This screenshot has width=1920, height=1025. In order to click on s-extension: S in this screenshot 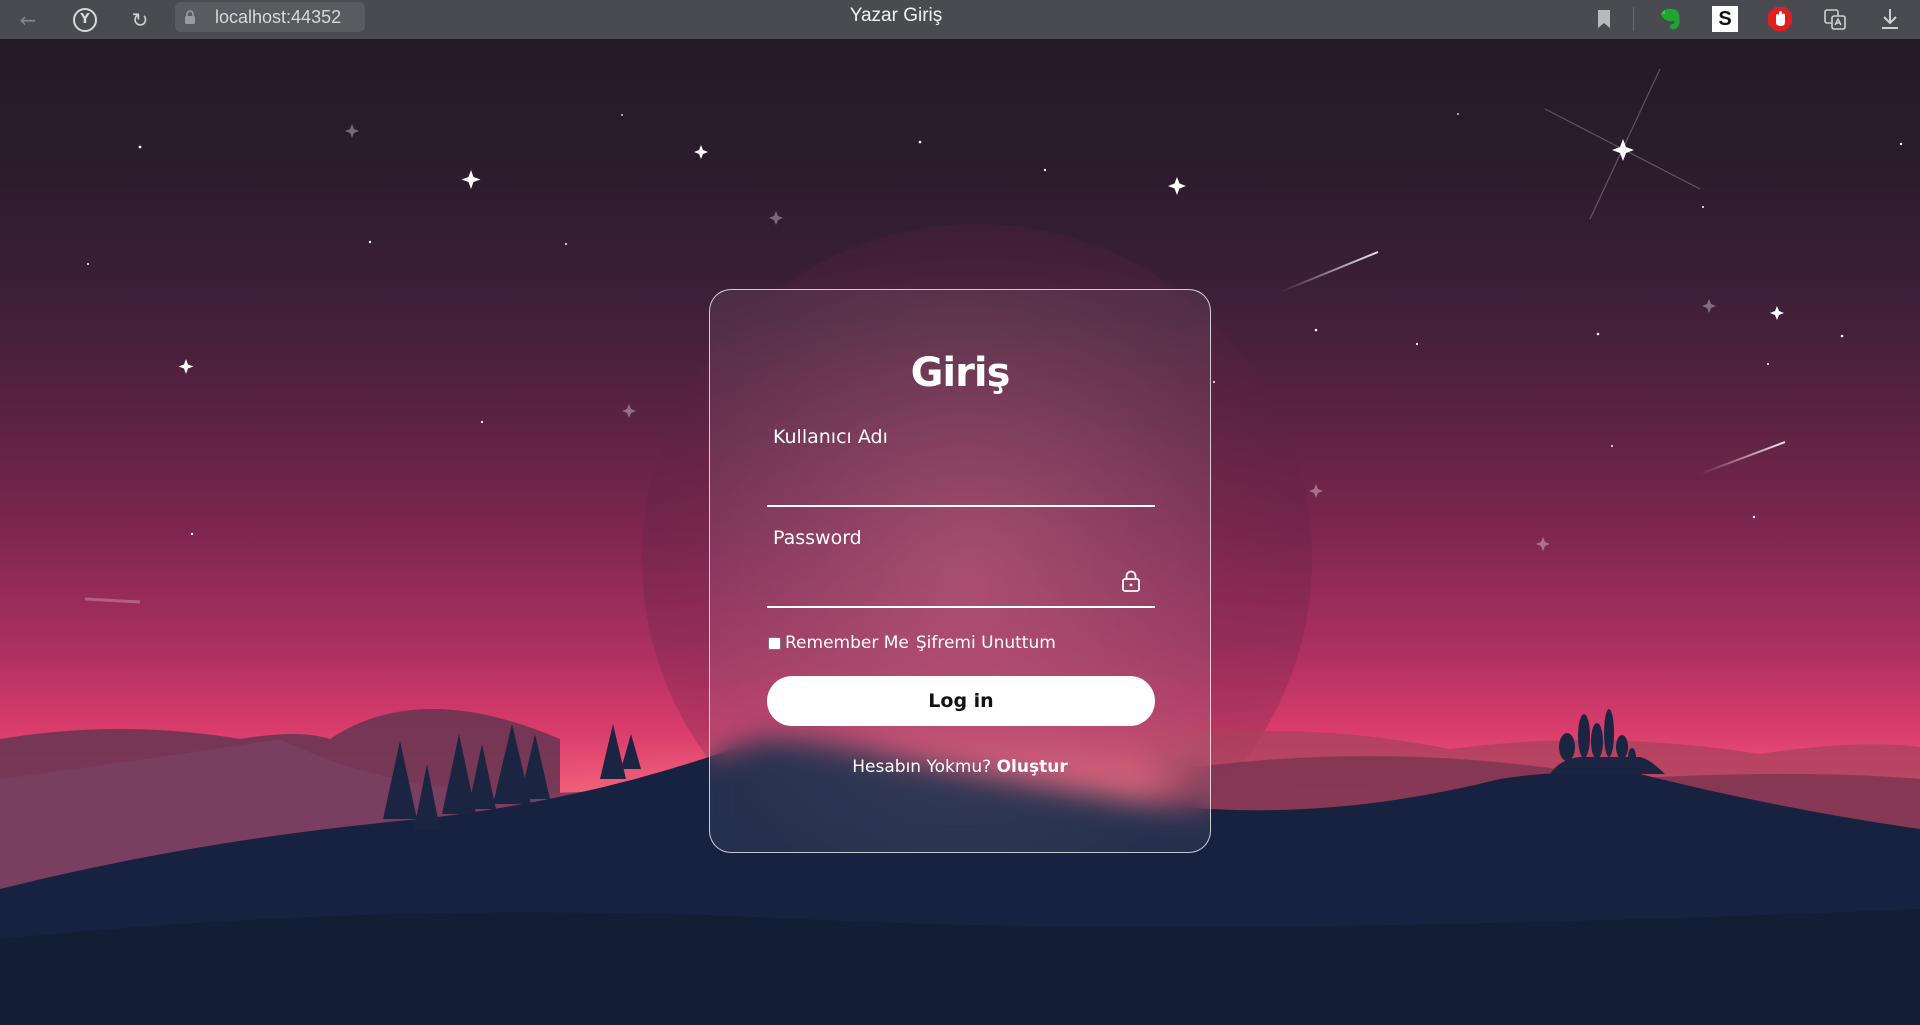, I will do `click(1725, 19)`.